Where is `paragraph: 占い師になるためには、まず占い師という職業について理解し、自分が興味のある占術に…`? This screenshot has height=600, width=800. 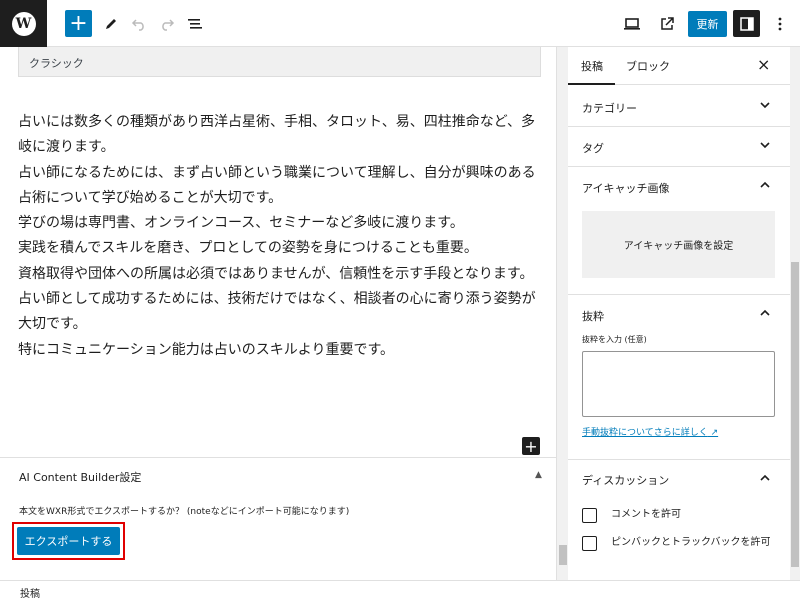 paragraph: 占い師になるためには、まず占い師という職業について理解し、自分が興味のある占術に… is located at coordinates (279, 186).